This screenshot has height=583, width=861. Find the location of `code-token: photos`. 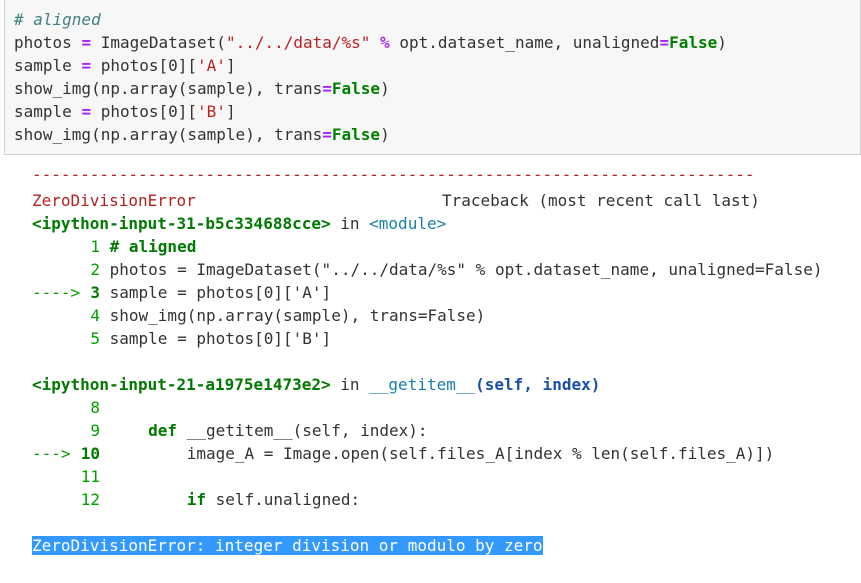

code-token: photos is located at coordinates (48, 42).